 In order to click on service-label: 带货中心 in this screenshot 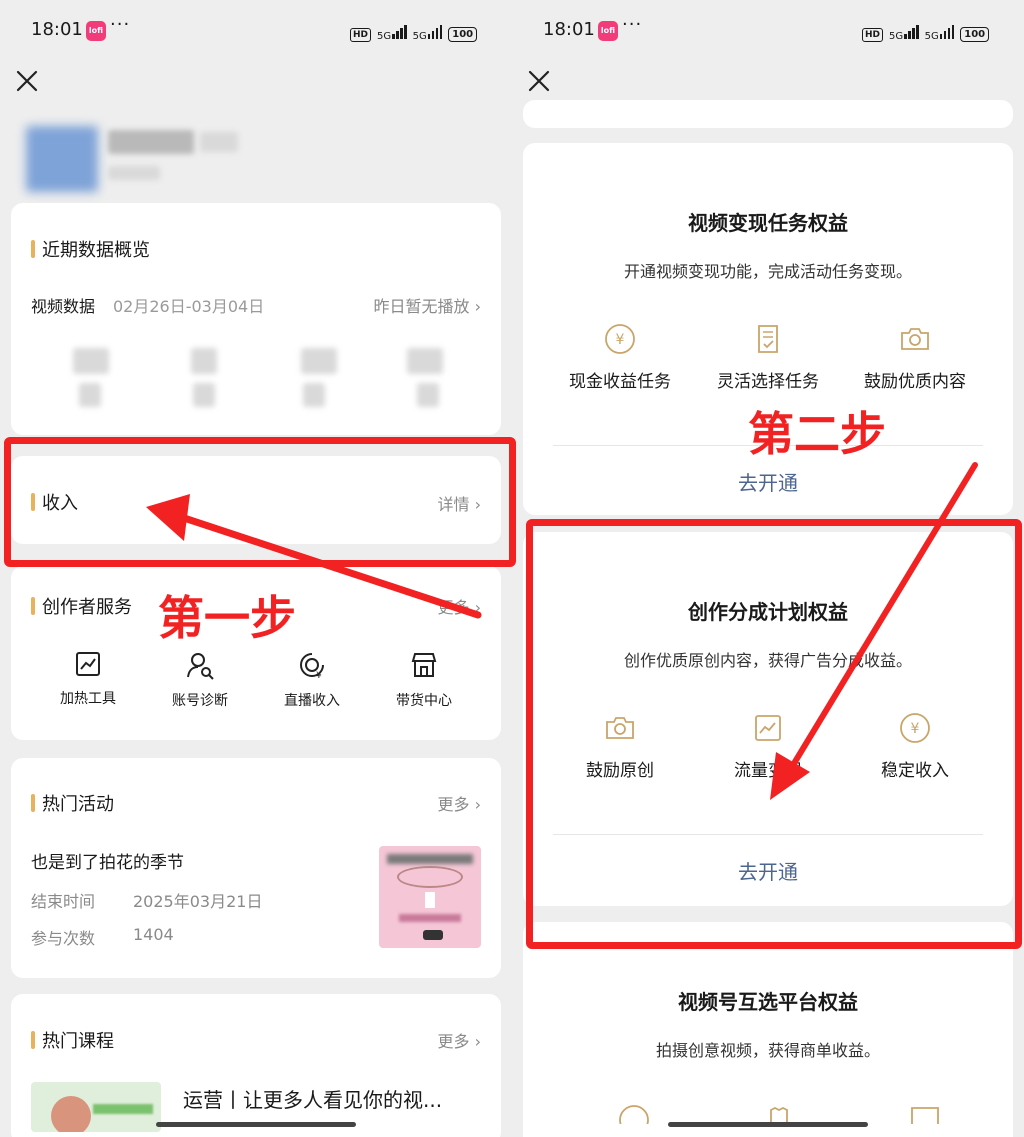, I will do `click(424, 701)`.